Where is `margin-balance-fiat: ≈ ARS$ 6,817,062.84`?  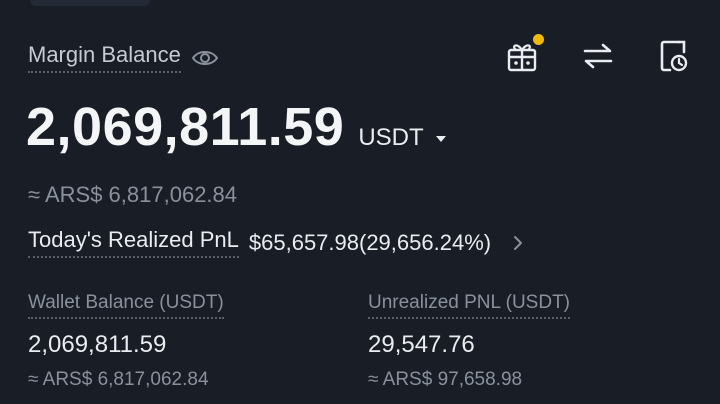
margin-balance-fiat: ≈ ARS$ 6,817,062.84 is located at coordinates (133, 194).